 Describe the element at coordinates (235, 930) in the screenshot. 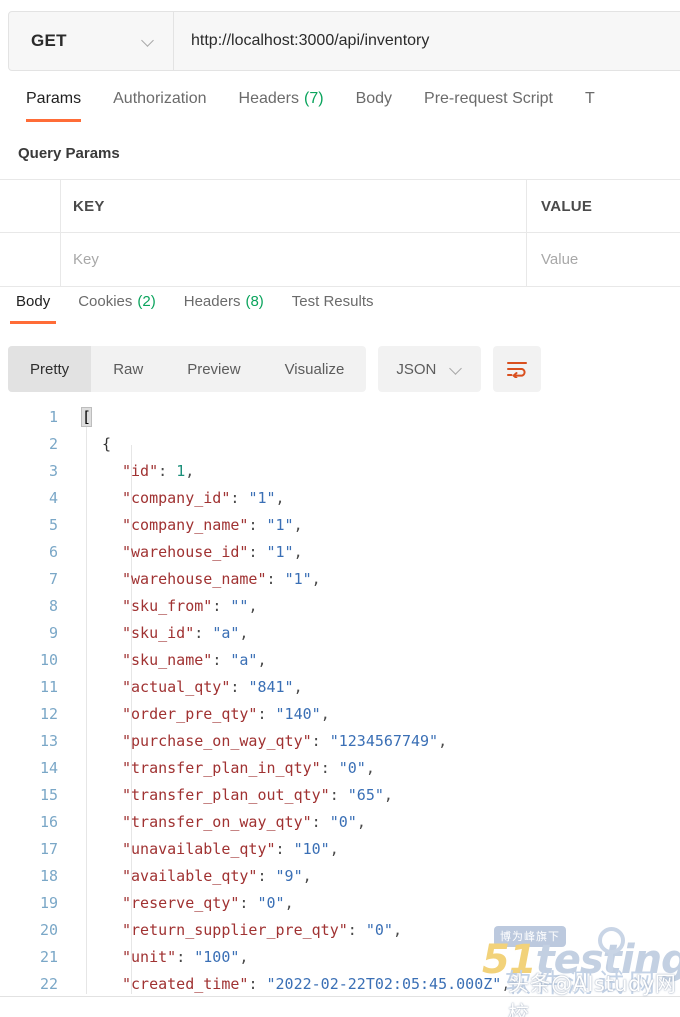

I see `json-token-k: "return_supplier_pre_qty"` at that location.